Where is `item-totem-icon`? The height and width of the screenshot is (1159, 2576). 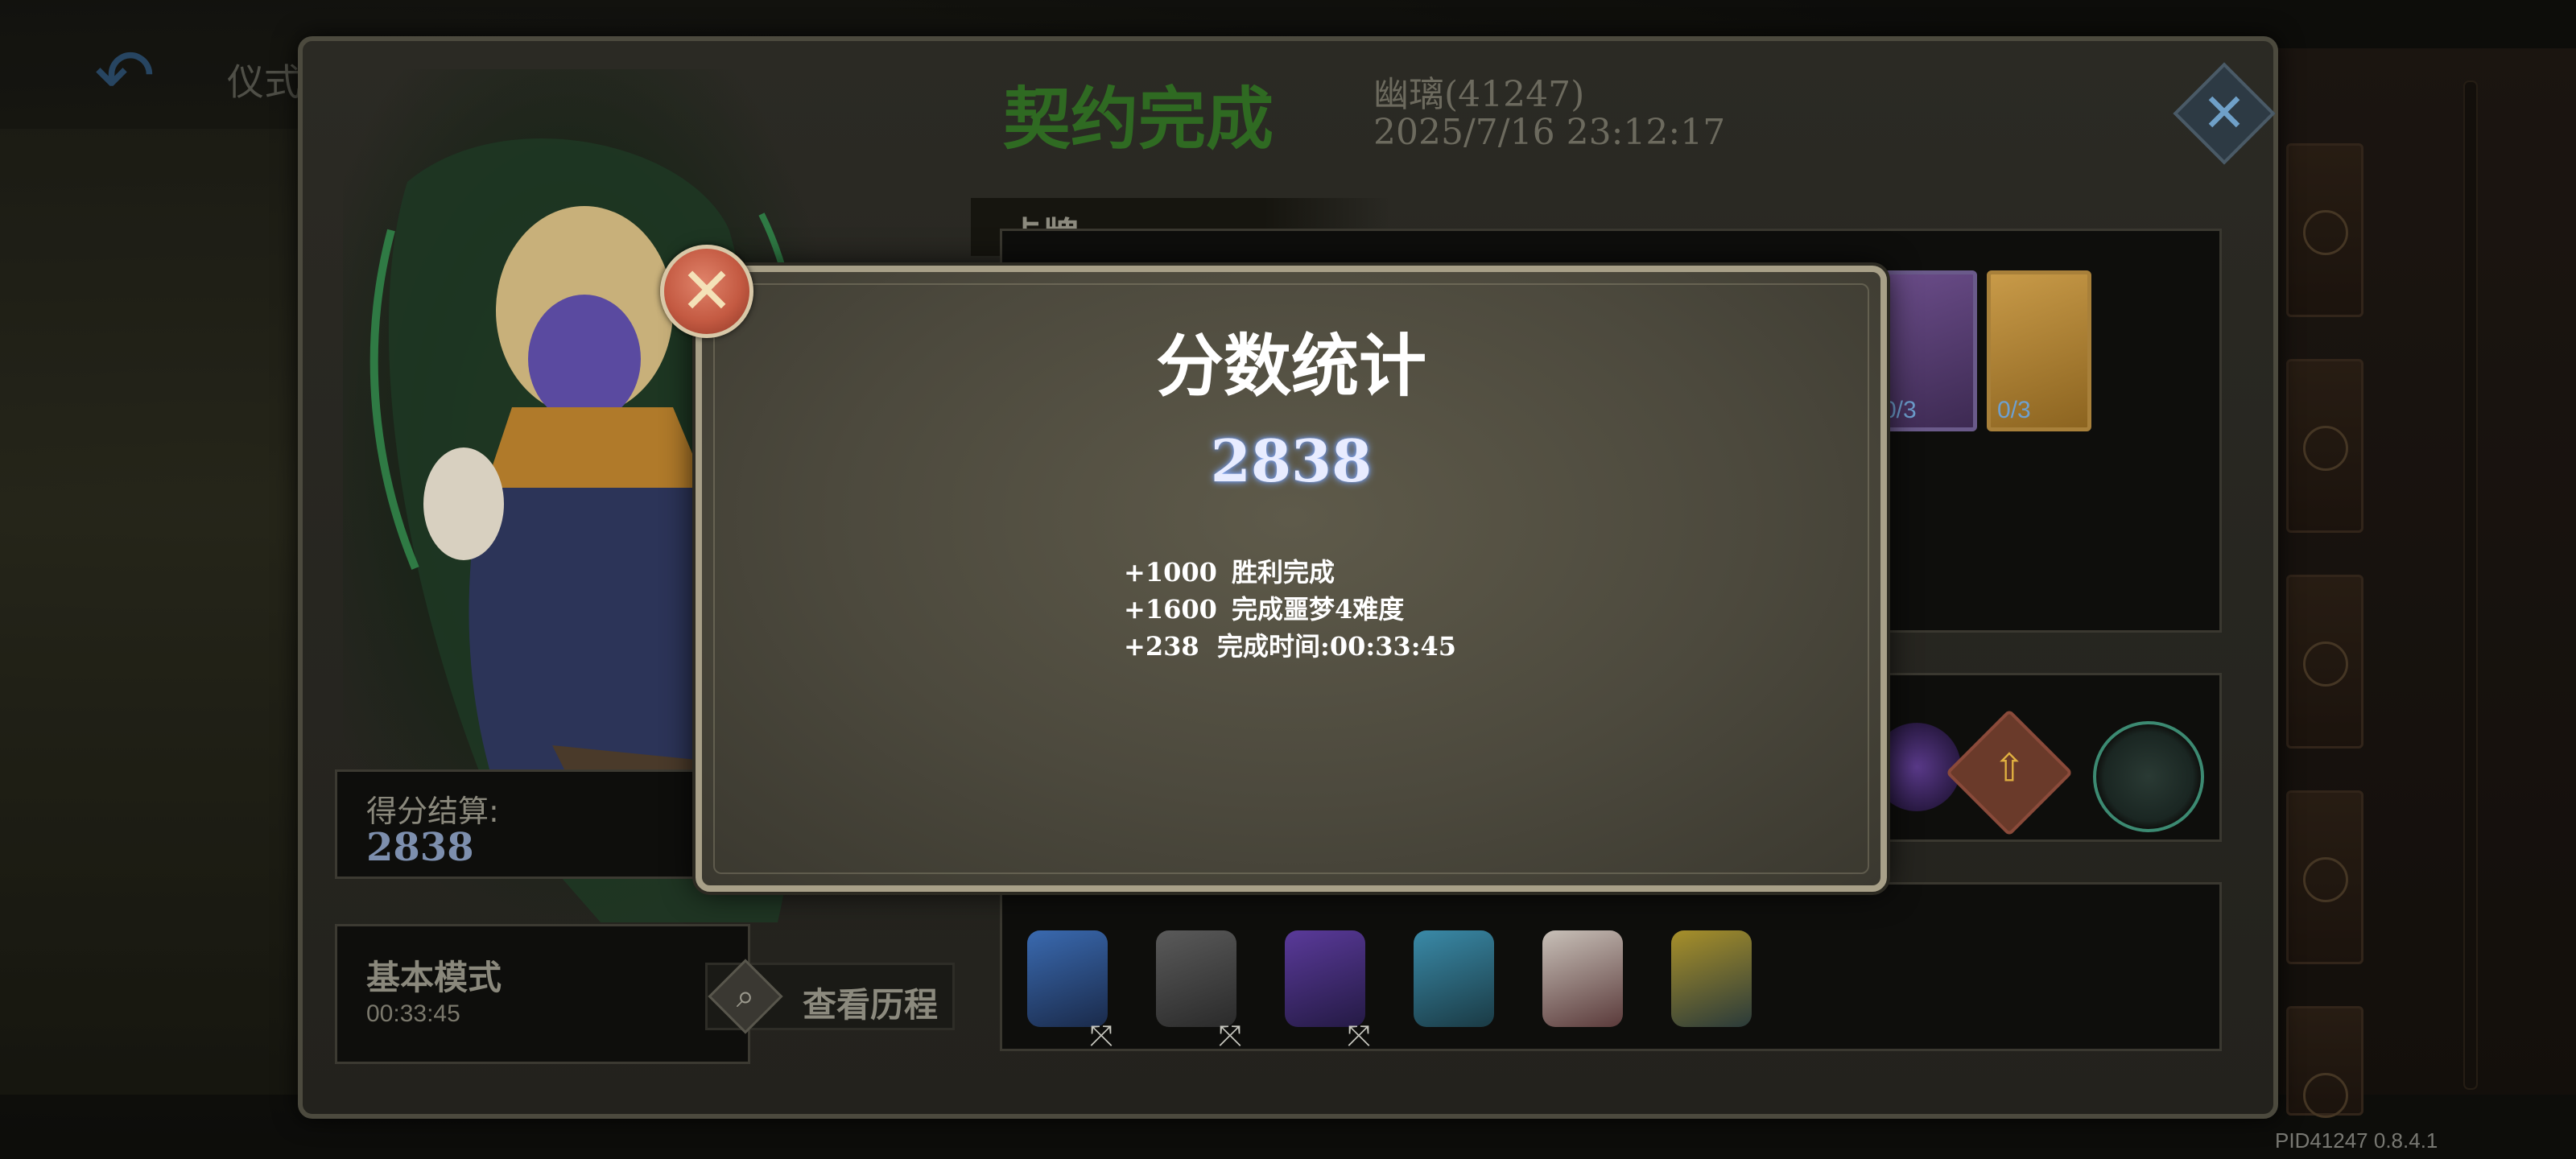
item-totem-icon is located at coordinates (1711, 978).